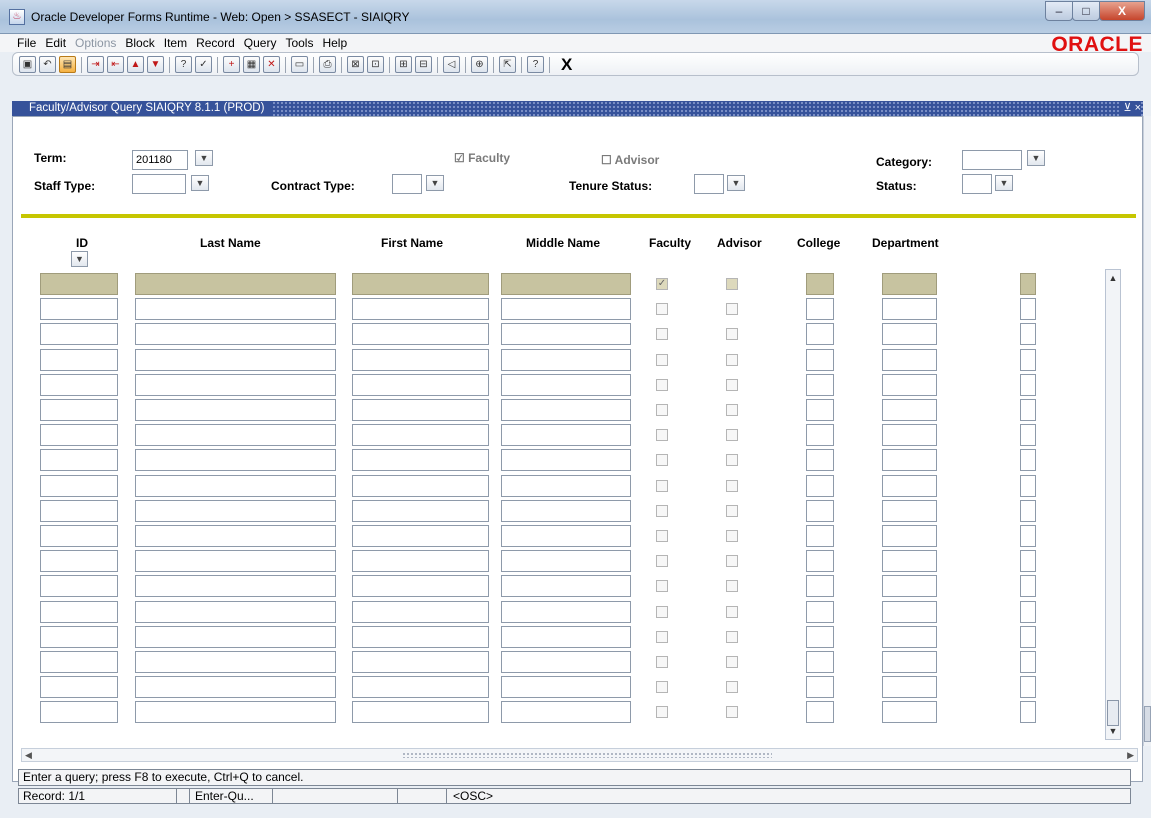  Describe the element at coordinates (1113, 504) in the screenshot. I see `grid-scrollbar: ▲ ▼` at that location.